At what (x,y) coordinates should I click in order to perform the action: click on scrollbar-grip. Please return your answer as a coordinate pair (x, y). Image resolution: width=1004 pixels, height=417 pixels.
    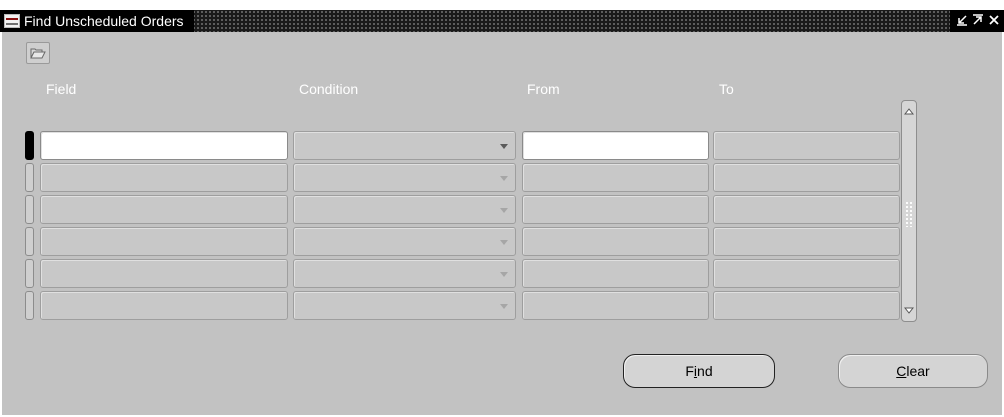
    Looking at the image, I should click on (909, 214).